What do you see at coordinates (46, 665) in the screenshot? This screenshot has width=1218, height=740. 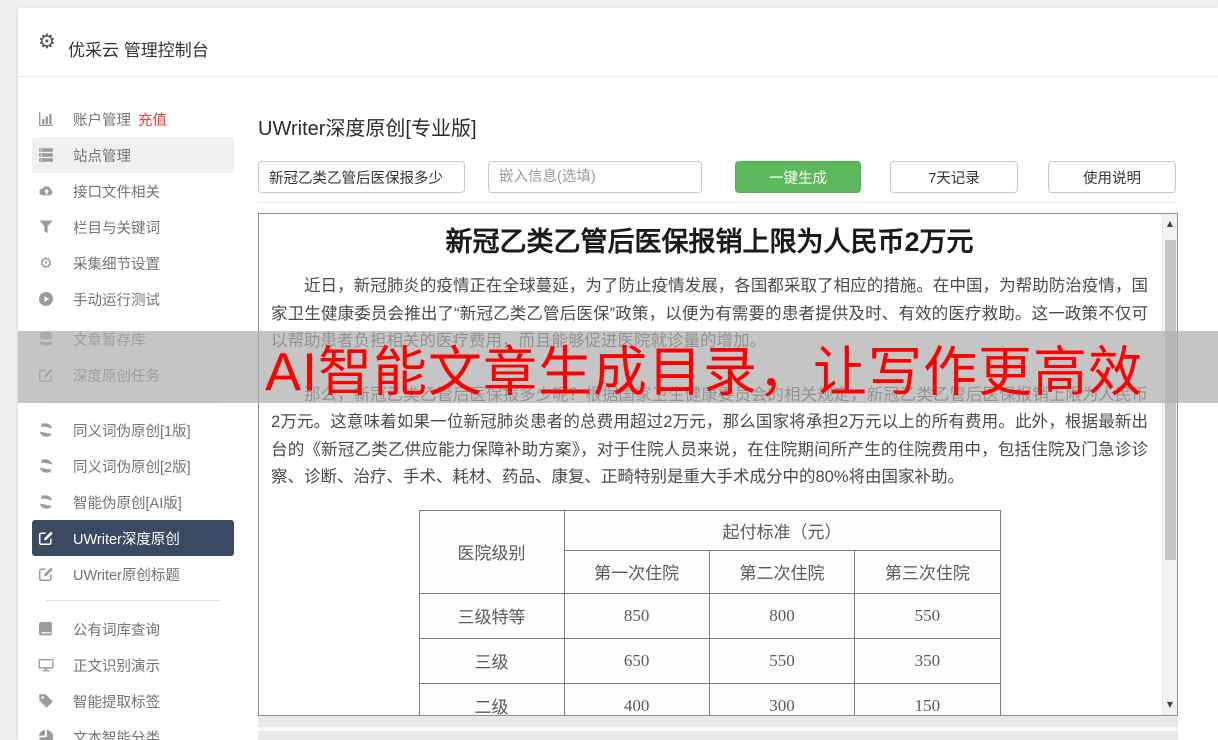 I see `monitor-icon` at bounding box center [46, 665].